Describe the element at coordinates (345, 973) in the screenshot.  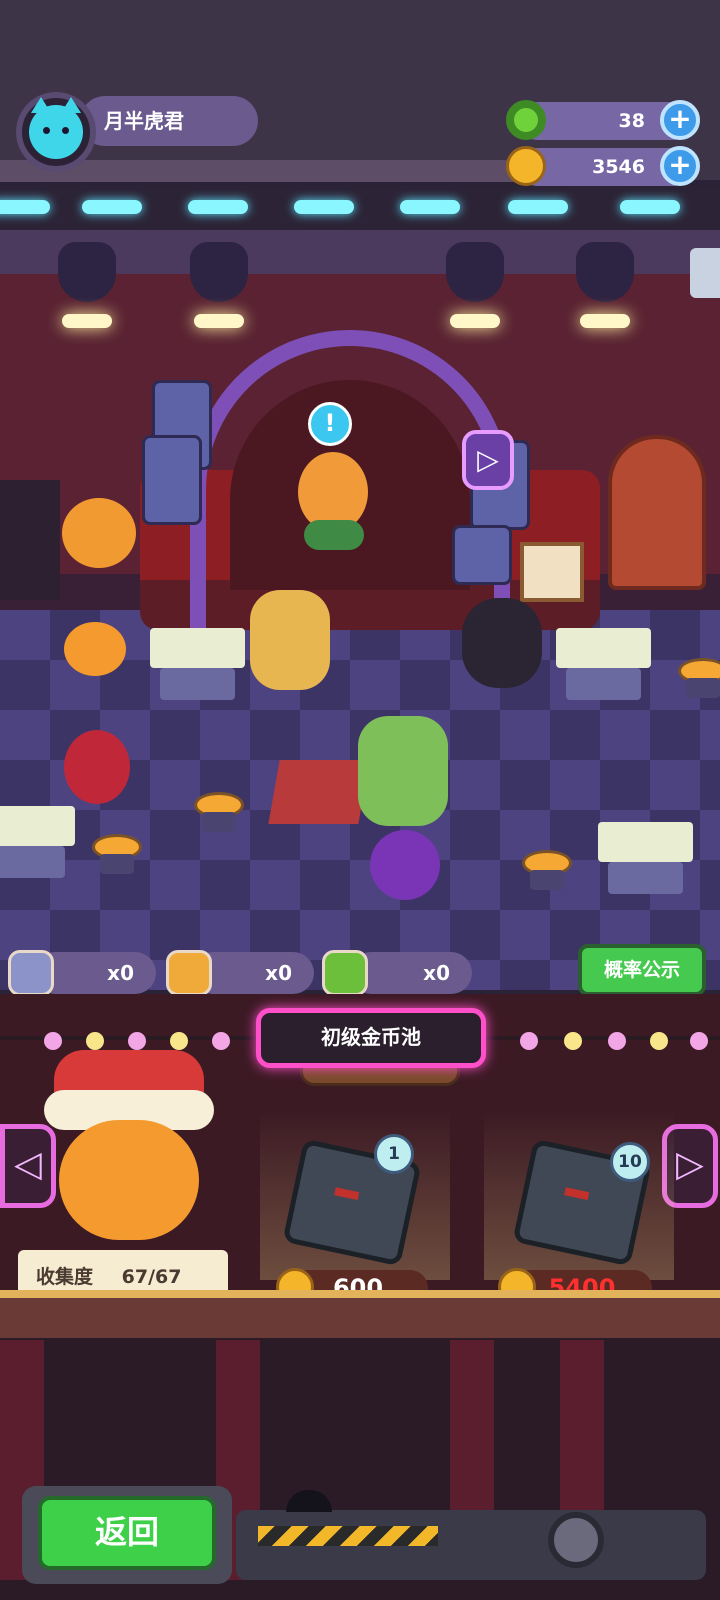
I see `green-bottle-cap-icon` at that location.